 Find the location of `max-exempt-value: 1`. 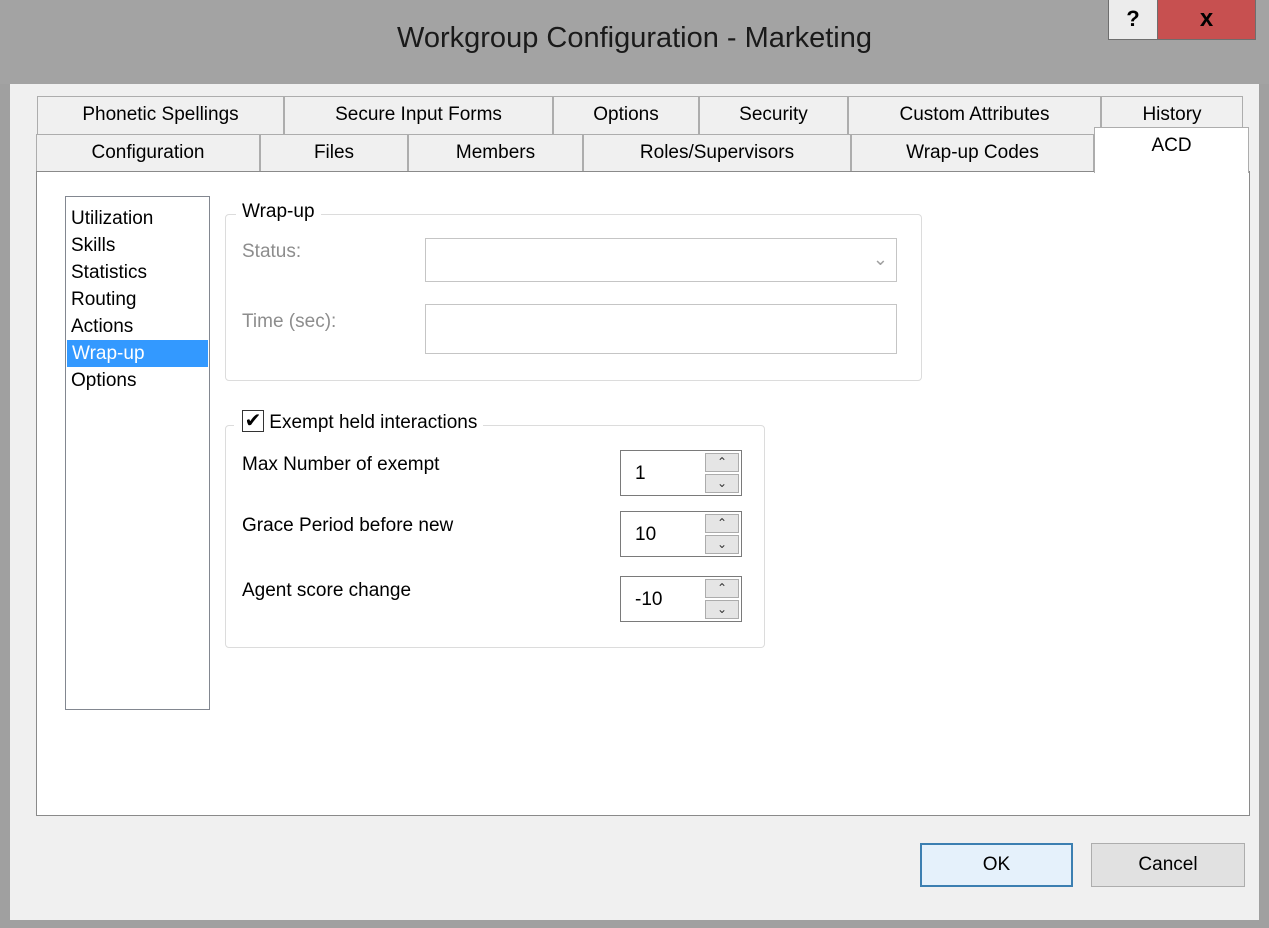

max-exempt-value: 1 is located at coordinates (640, 473).